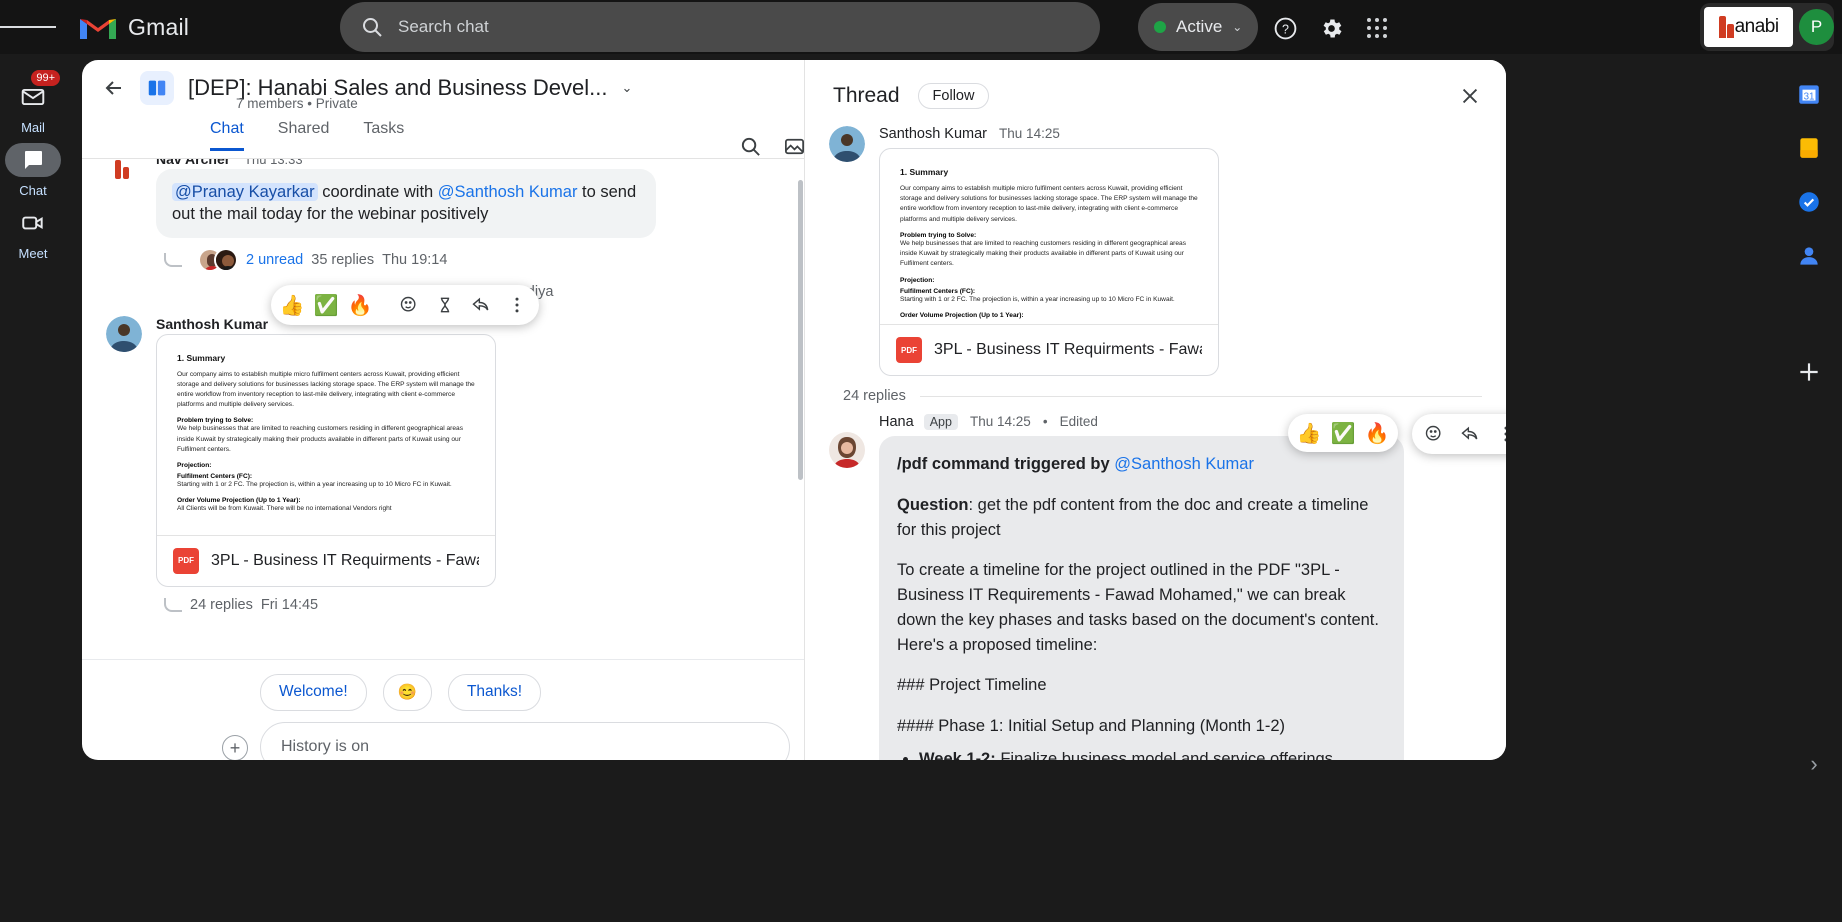 This screenshot has height=922, width=1842. What do you see at coordinates (33, 223) in the screenshot?
I see `video-camera-icon` at bounding box center [33, 223].